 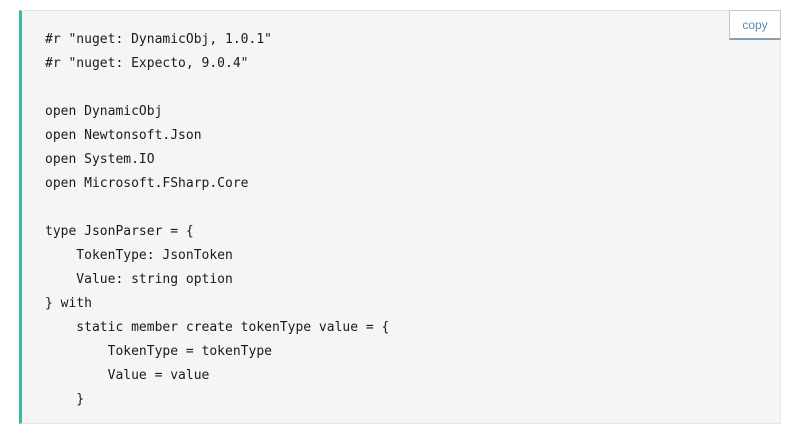 What do you see at coordinates (127, 375) in the screenshot?
I see `code-line: Value = value` at bounding box center [127, 375].